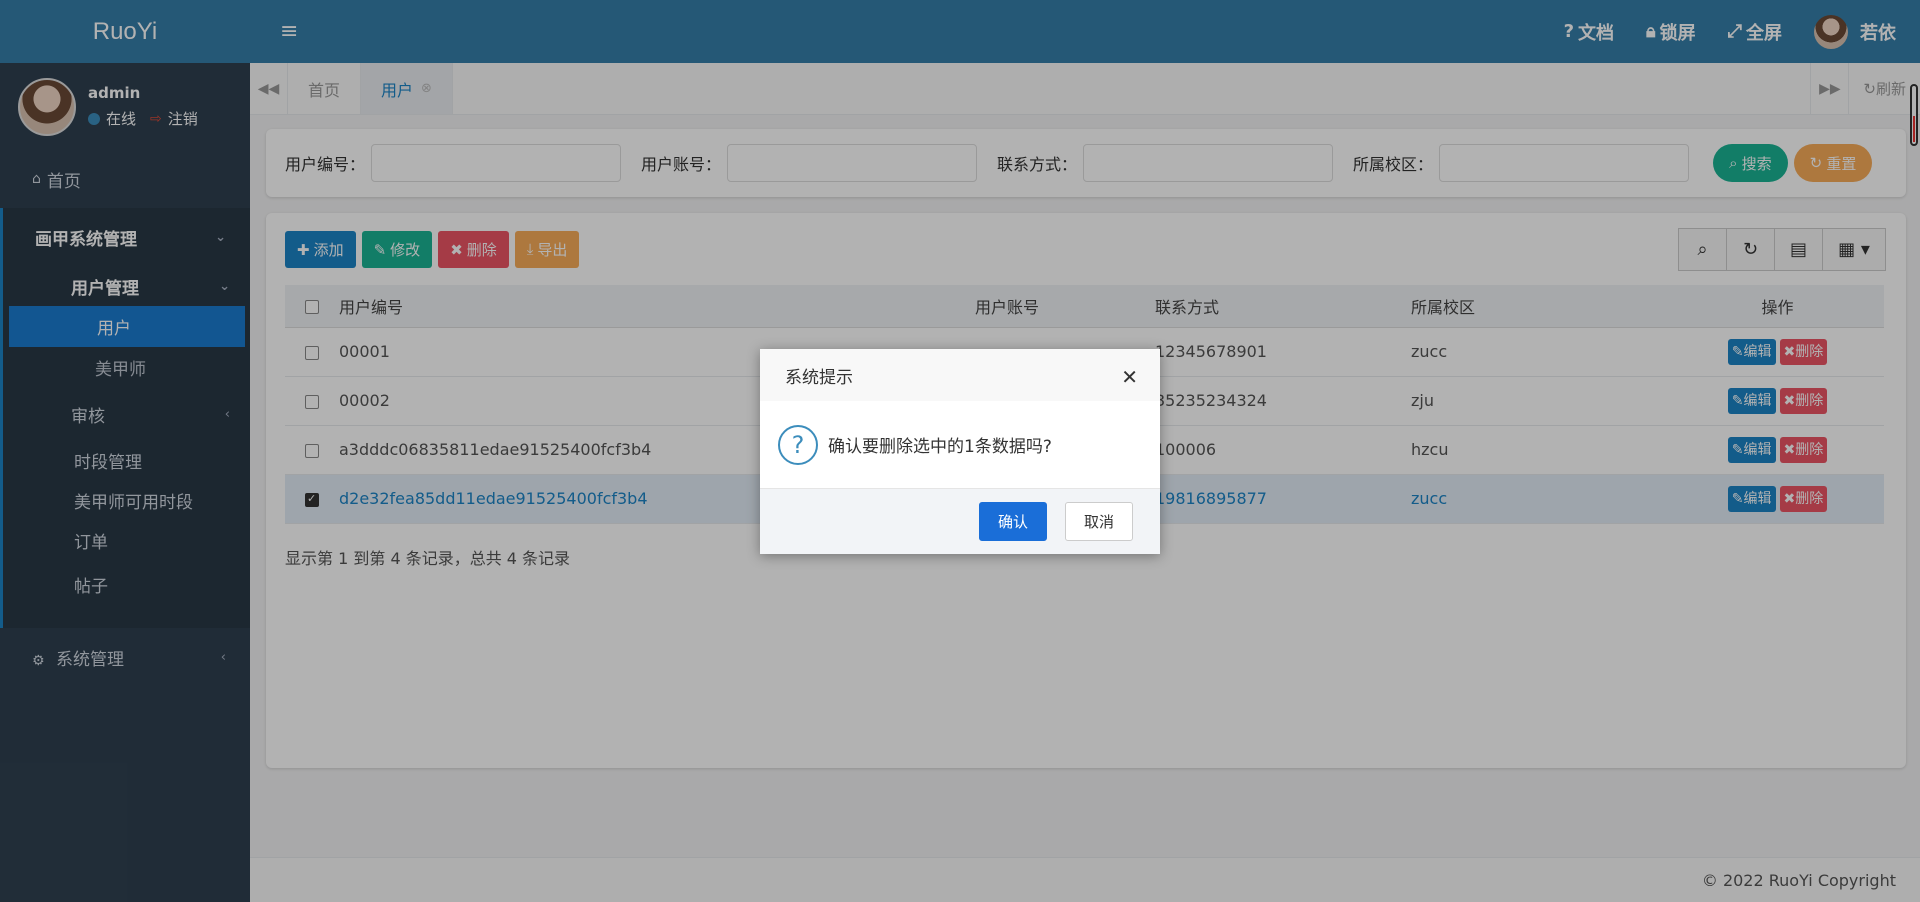 The image size is (1920, 902). What do you see at coordinates (960, 375) in the screenshot?
I see `dialog-header: 系统提示 ✕` at bounding box center [960, 375].